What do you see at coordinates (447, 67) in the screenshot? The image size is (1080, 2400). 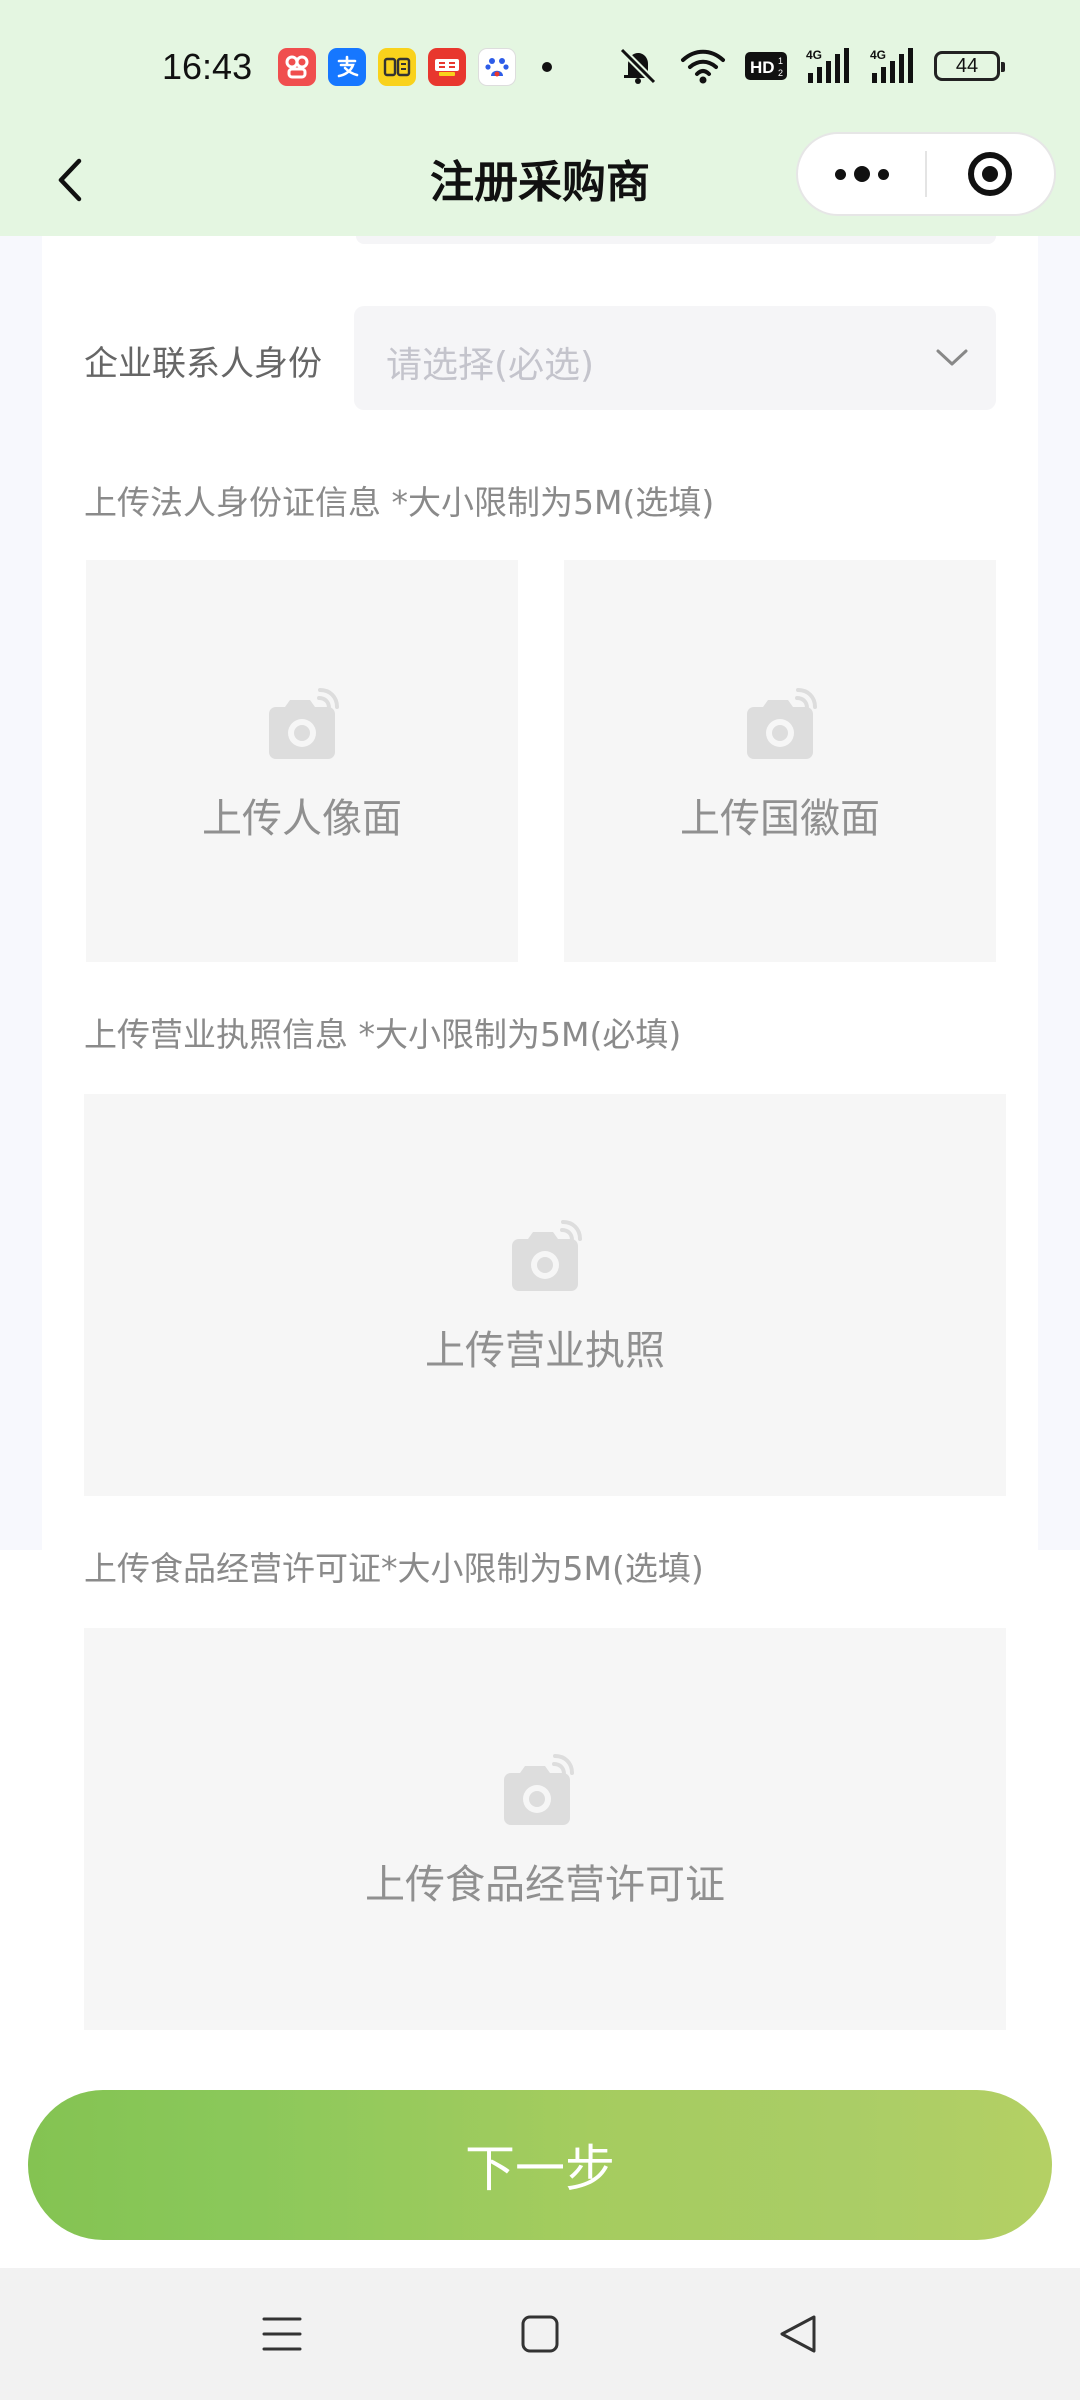 I see `search-app-icon` at bounding box center [447, 67].